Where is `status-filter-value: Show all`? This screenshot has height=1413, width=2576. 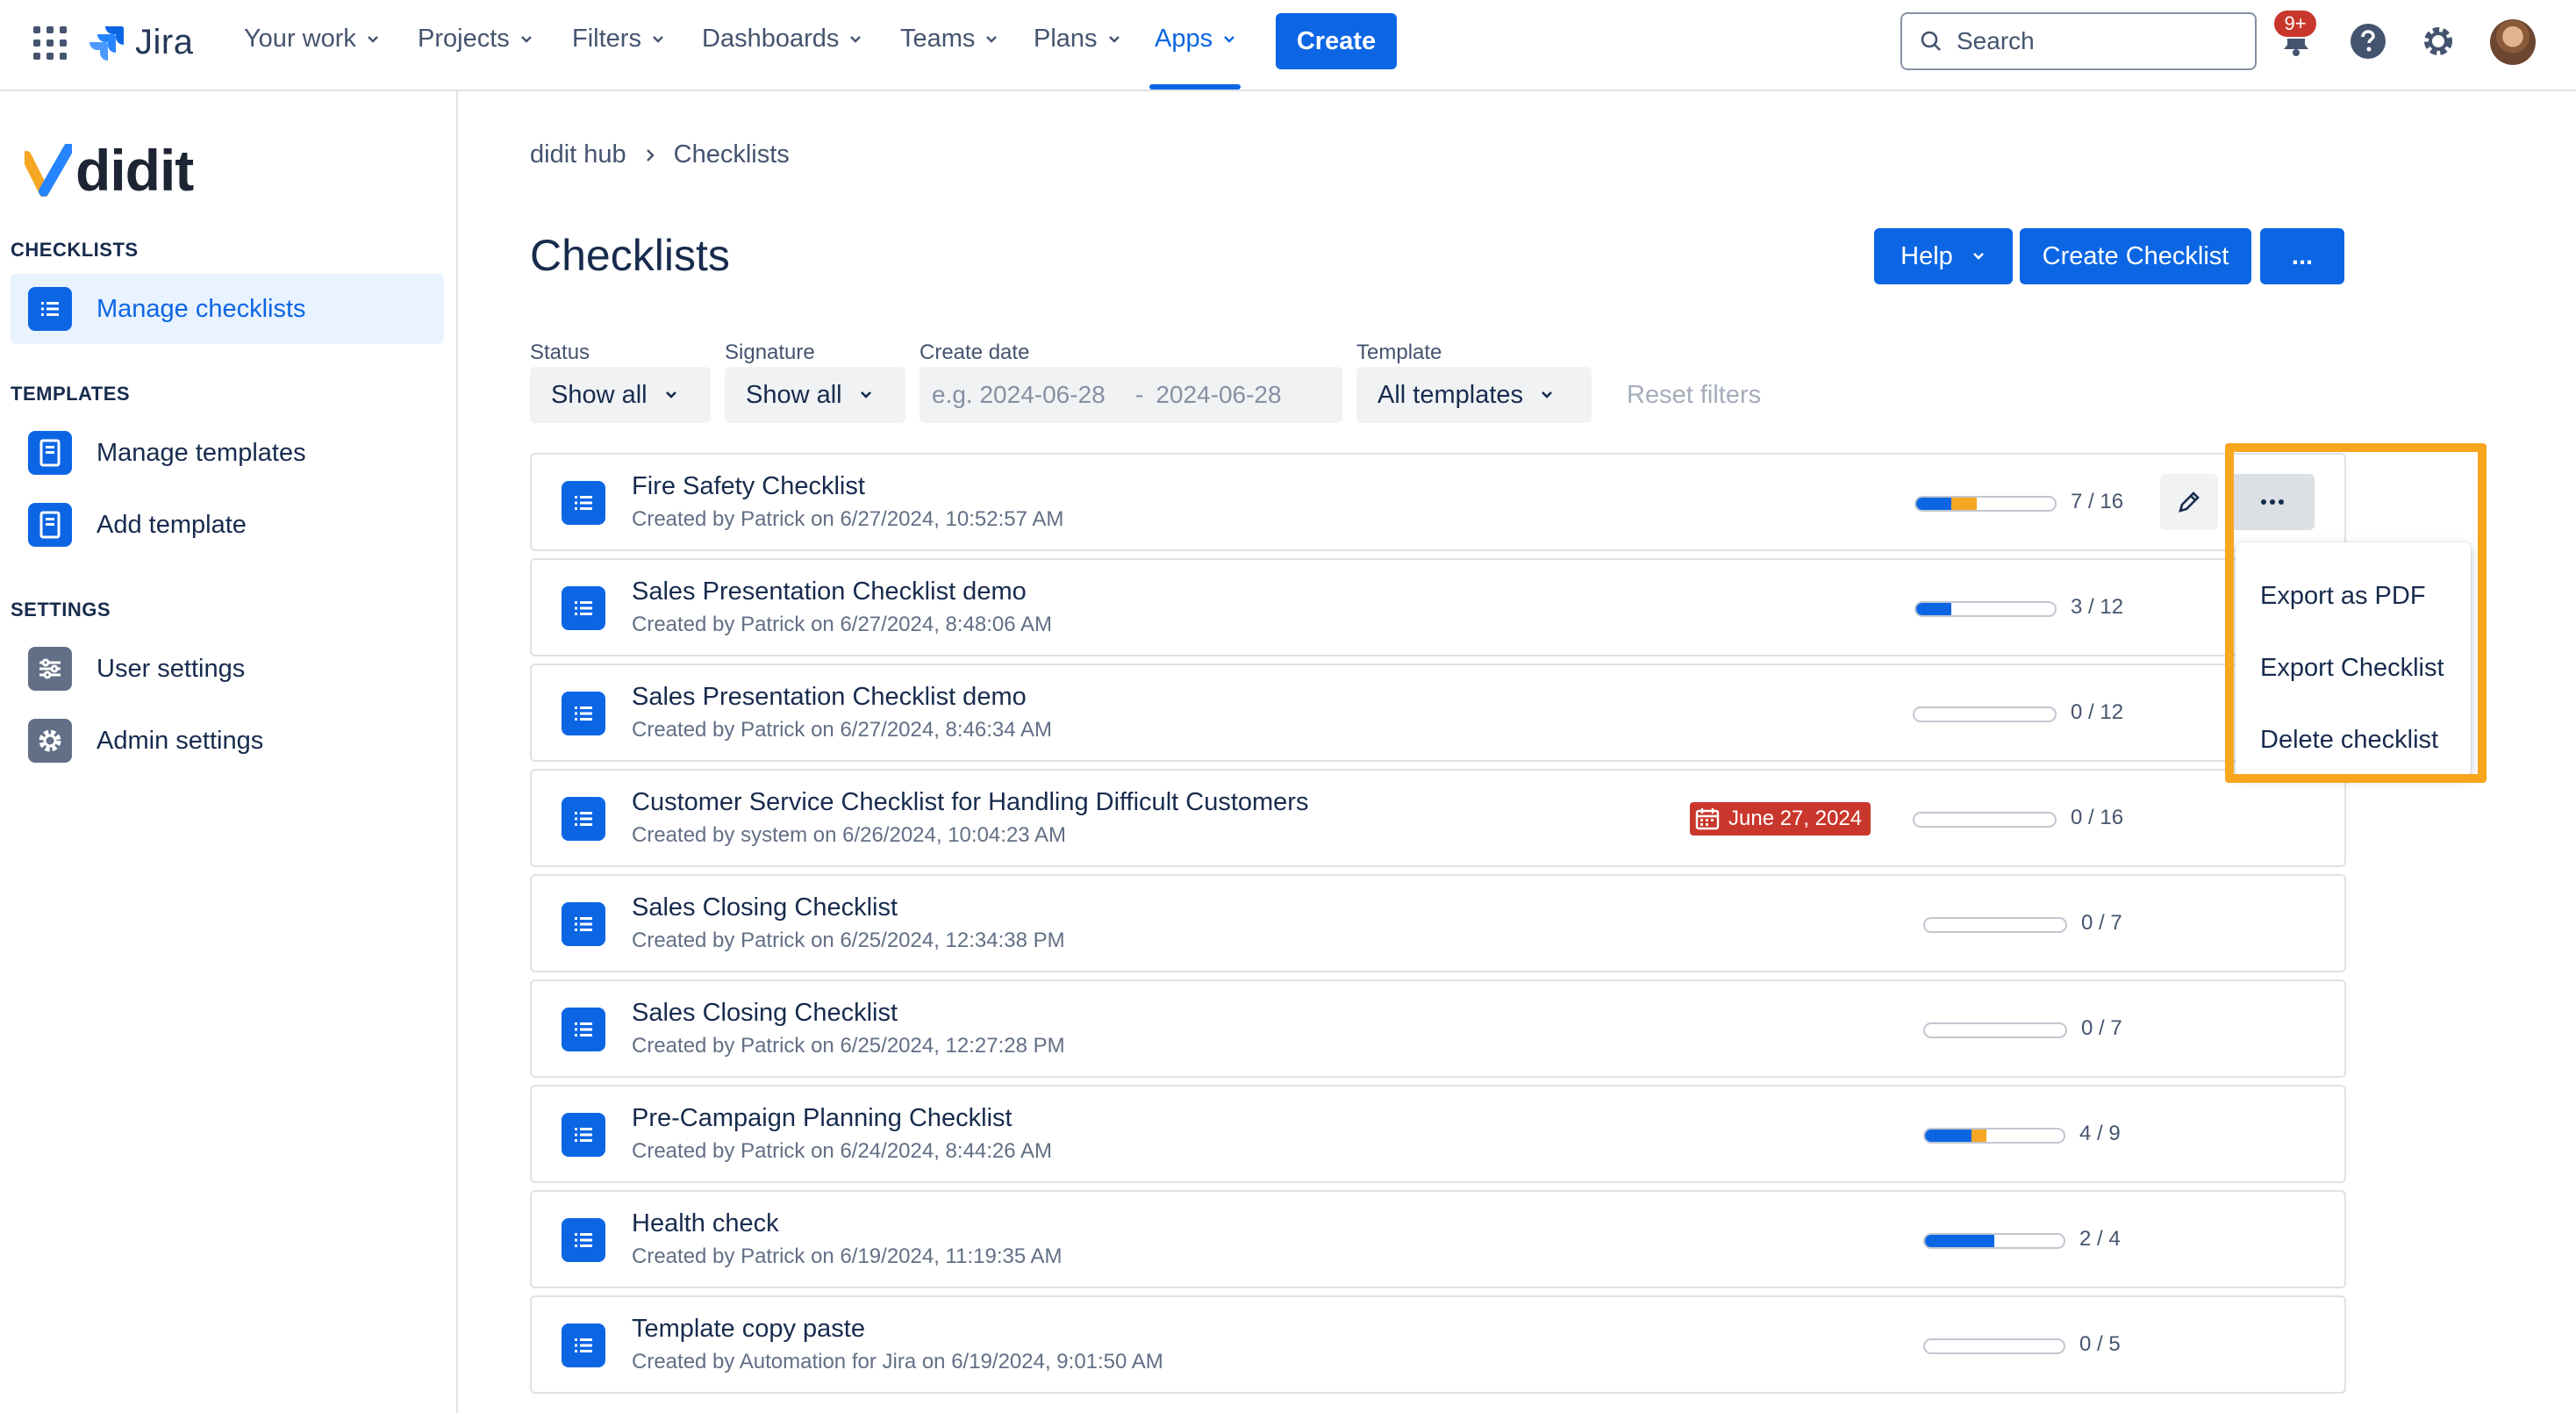
status-filter-value: Show all is located at coordinates (599, 394).